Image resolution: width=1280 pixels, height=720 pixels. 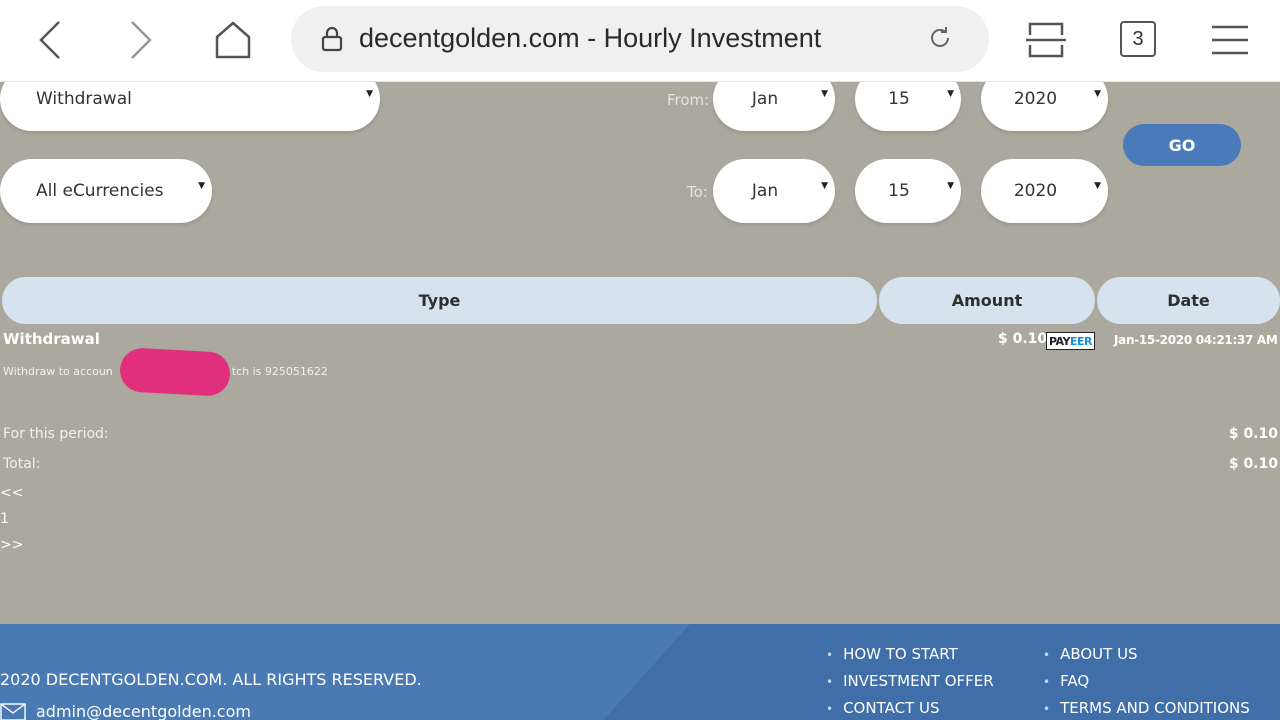 What do you see at coordinates (940, 38) in the screenshot?
I see `reload-icon` at bounding box center [940, 38].